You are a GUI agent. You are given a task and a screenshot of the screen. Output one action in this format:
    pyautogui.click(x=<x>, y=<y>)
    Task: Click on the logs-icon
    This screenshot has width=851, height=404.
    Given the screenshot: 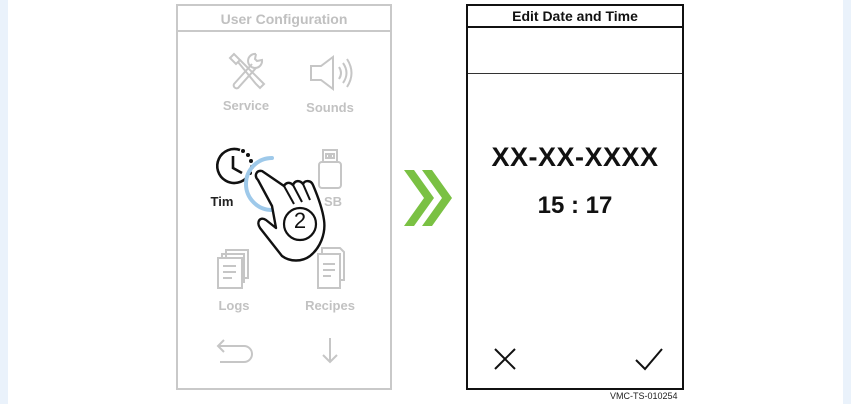 What is the action you would take?
    pyautogui.click(x=233, y=269)
    